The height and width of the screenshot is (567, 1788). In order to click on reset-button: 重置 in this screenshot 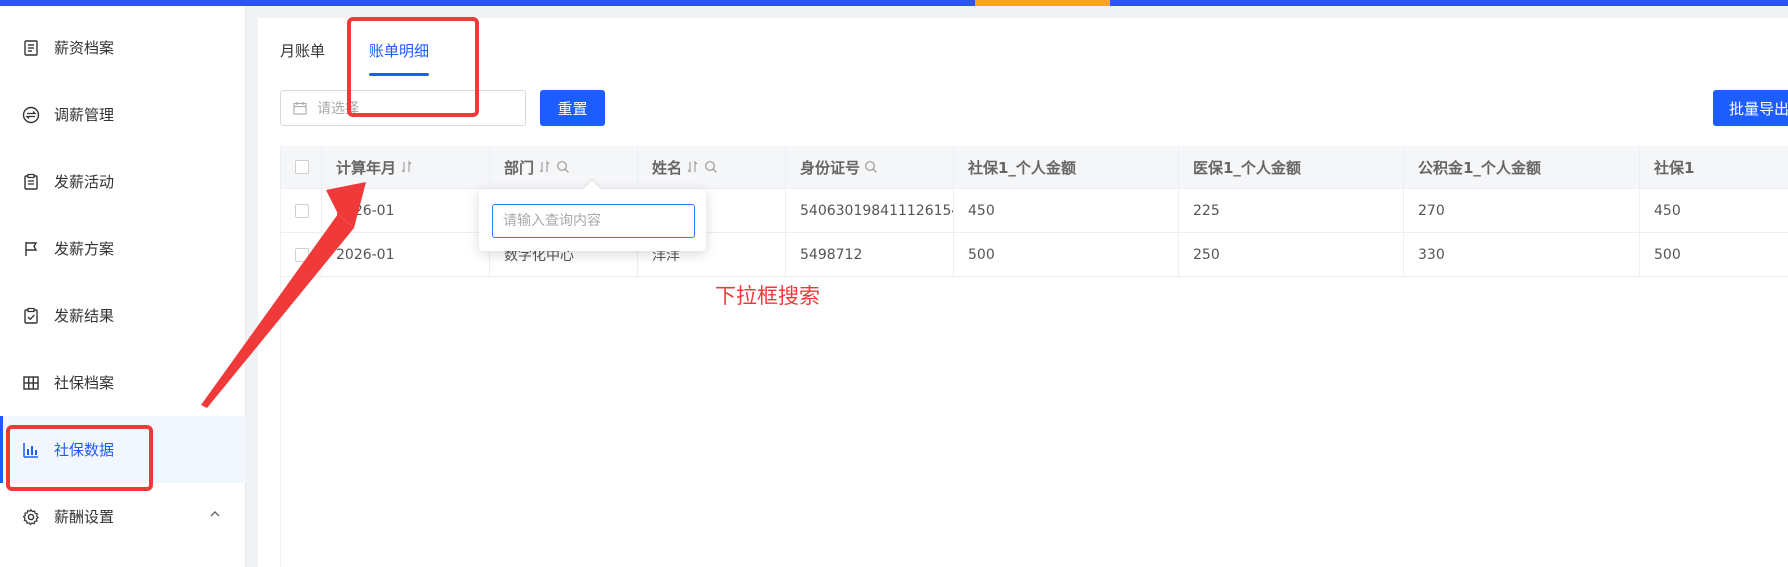, I will do `click(572, 108)`.